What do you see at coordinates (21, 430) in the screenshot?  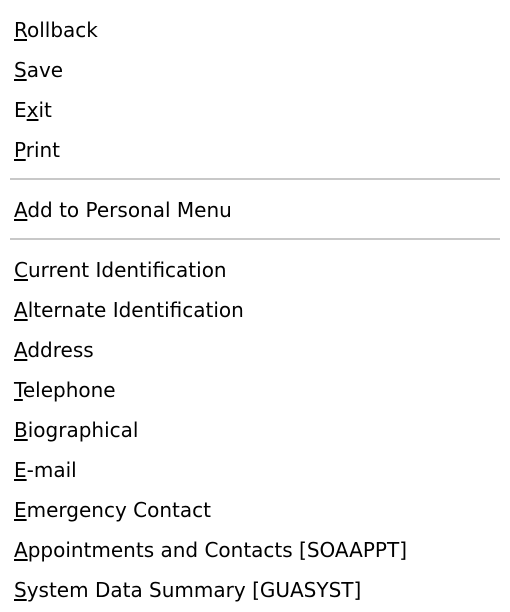 I see `mnemonic-letter: B` at bounding box center [21, 430].